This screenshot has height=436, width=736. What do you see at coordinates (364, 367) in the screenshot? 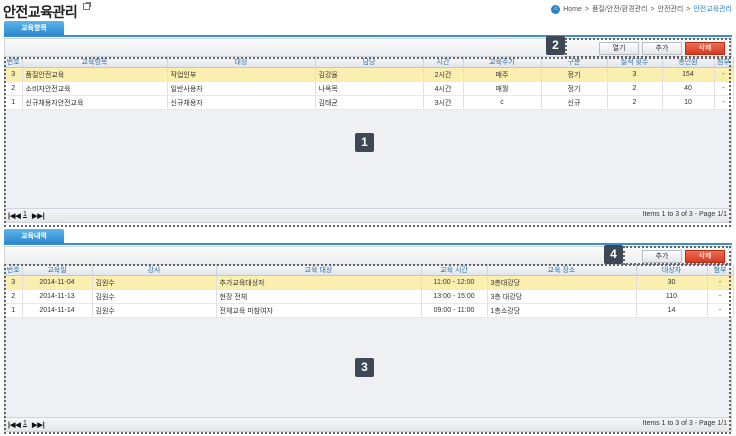
I see `annotation-badge-3: 3` at bounding box center [364, 367].